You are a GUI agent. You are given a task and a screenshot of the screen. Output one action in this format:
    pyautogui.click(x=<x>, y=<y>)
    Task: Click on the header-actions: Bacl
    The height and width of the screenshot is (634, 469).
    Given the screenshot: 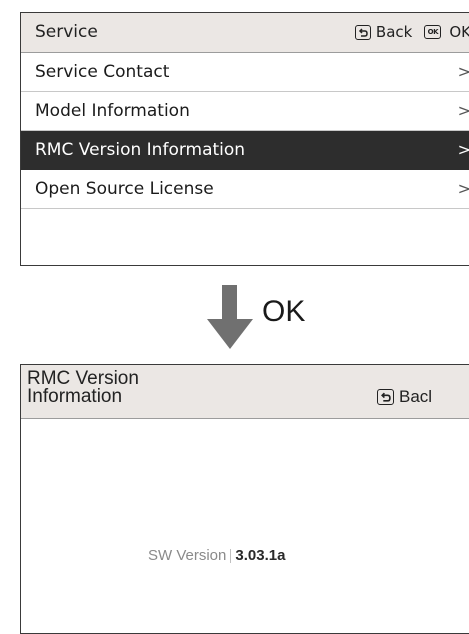 What is the action you would take?
    pyautogui.click(x=404, y=397)
    